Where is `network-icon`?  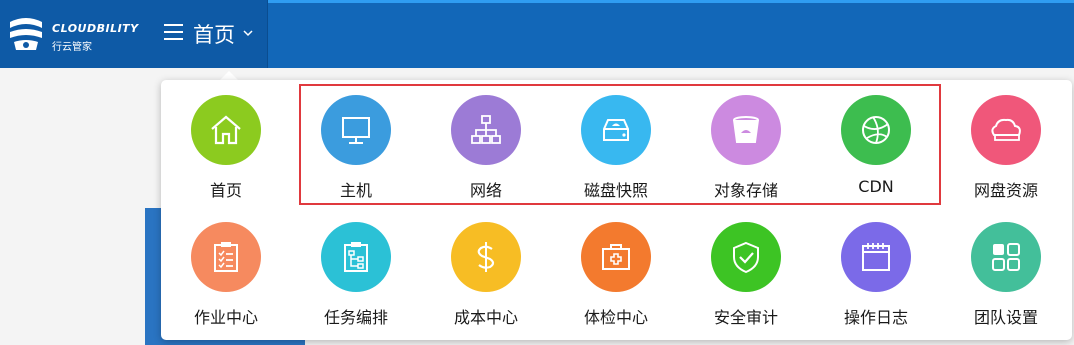
network-icon is located at coordinates (486, 130).